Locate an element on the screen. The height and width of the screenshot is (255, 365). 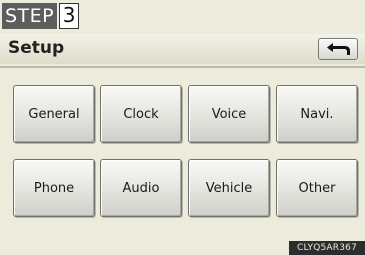
audio-button: Audio is located at coordinates (141, 188).